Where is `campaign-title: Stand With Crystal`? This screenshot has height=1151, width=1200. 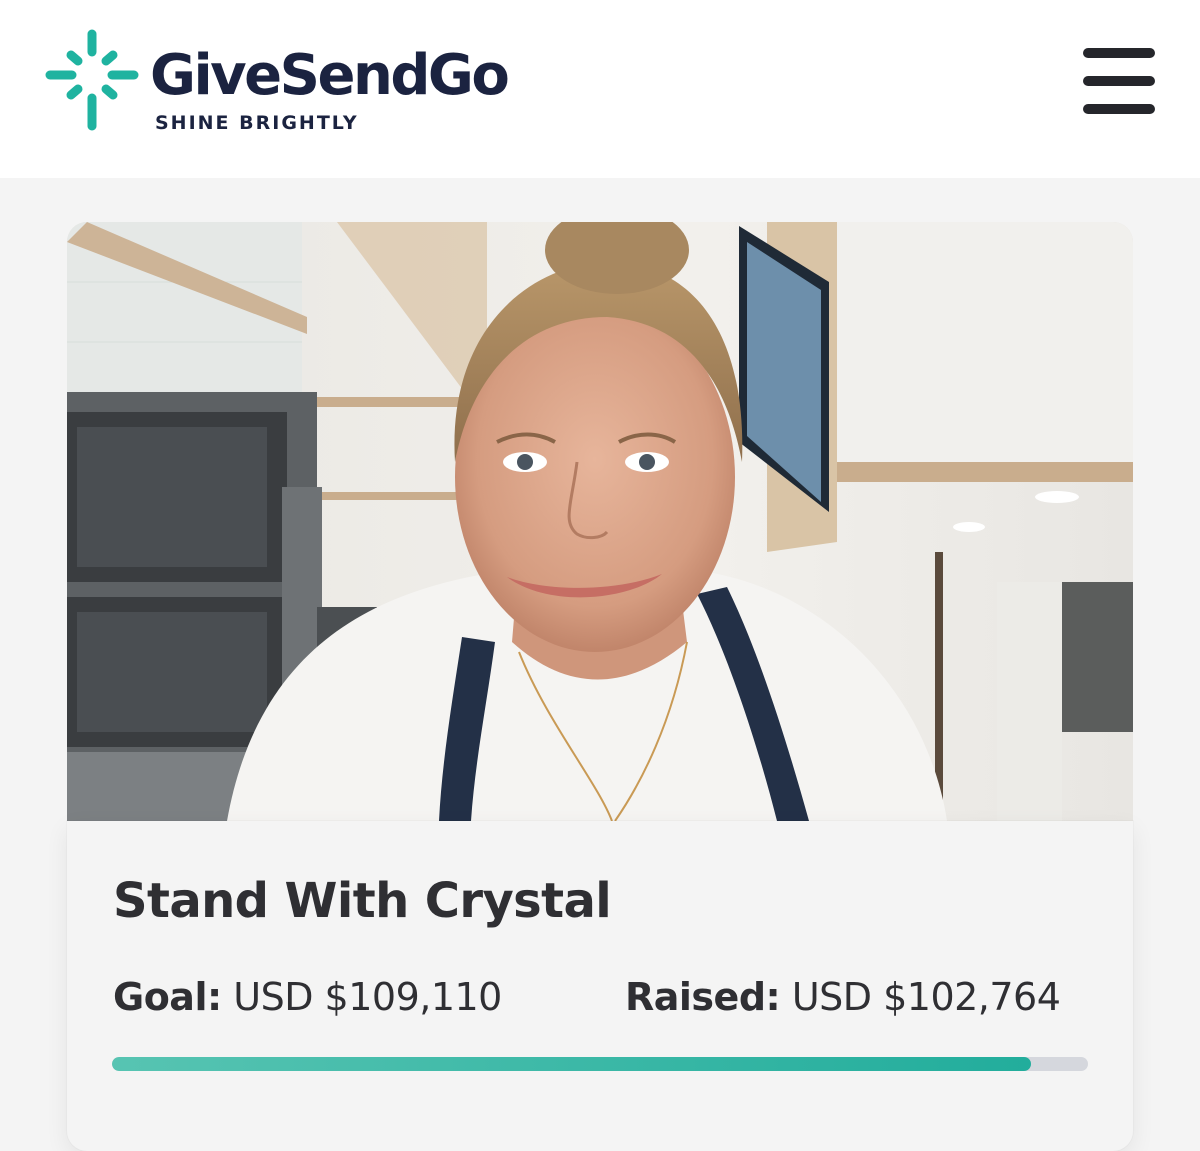 campaign-title: Stand With Crystal is located at coordinates (362, 901).